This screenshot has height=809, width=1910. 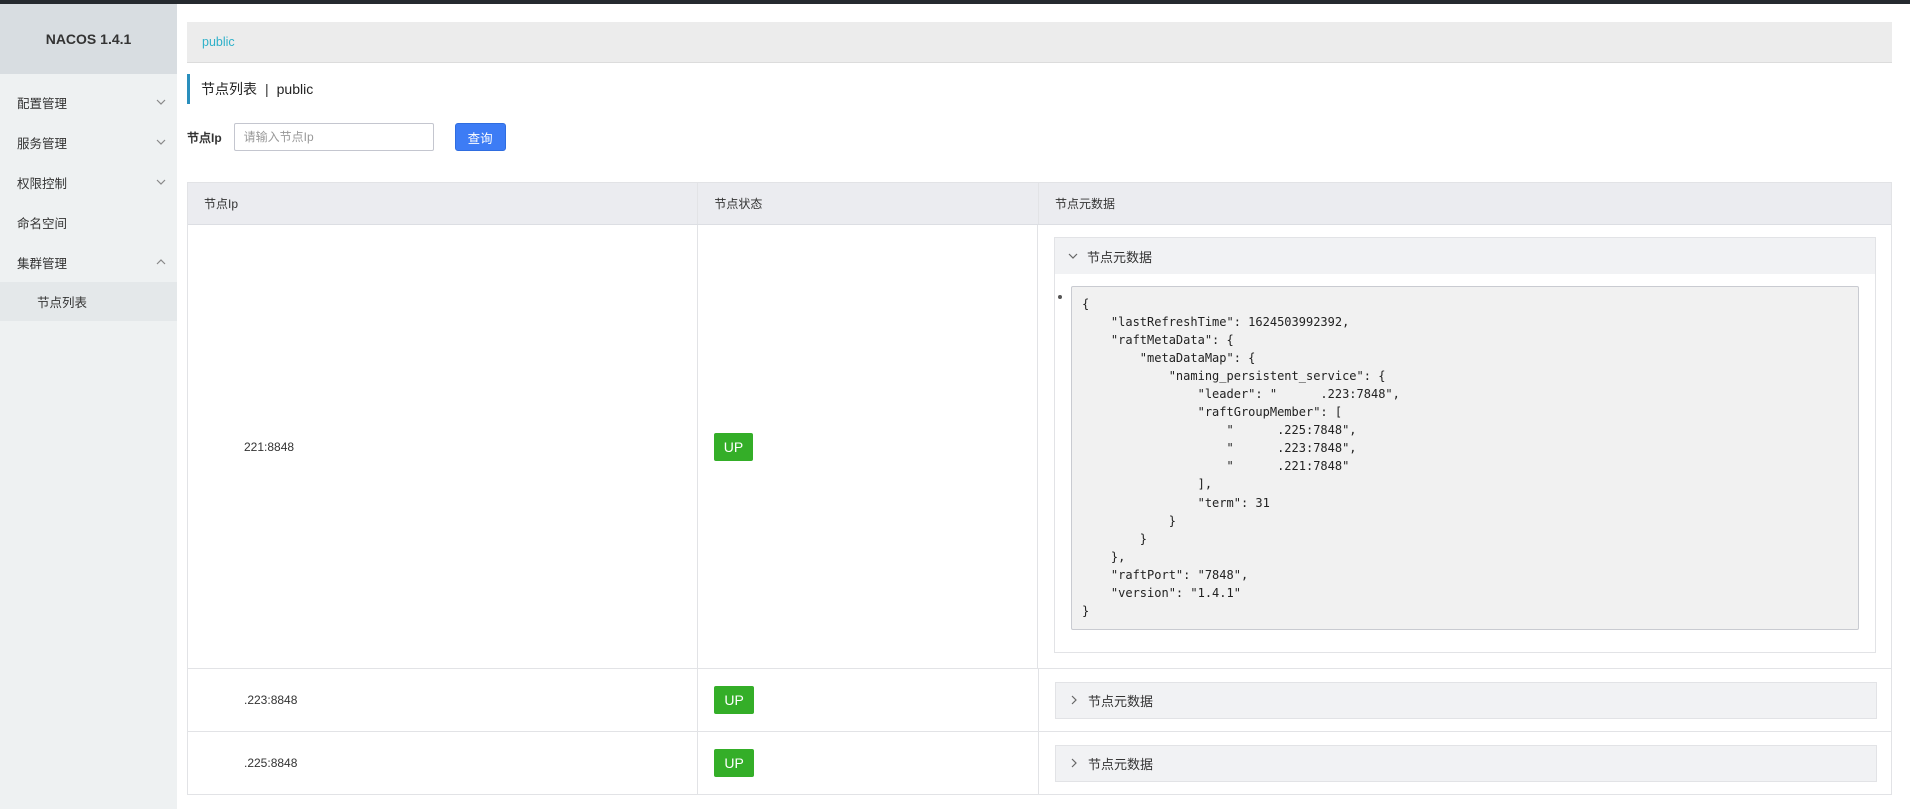 I want to click on column-header-status: 节点状态, so click(x=867, y=203).